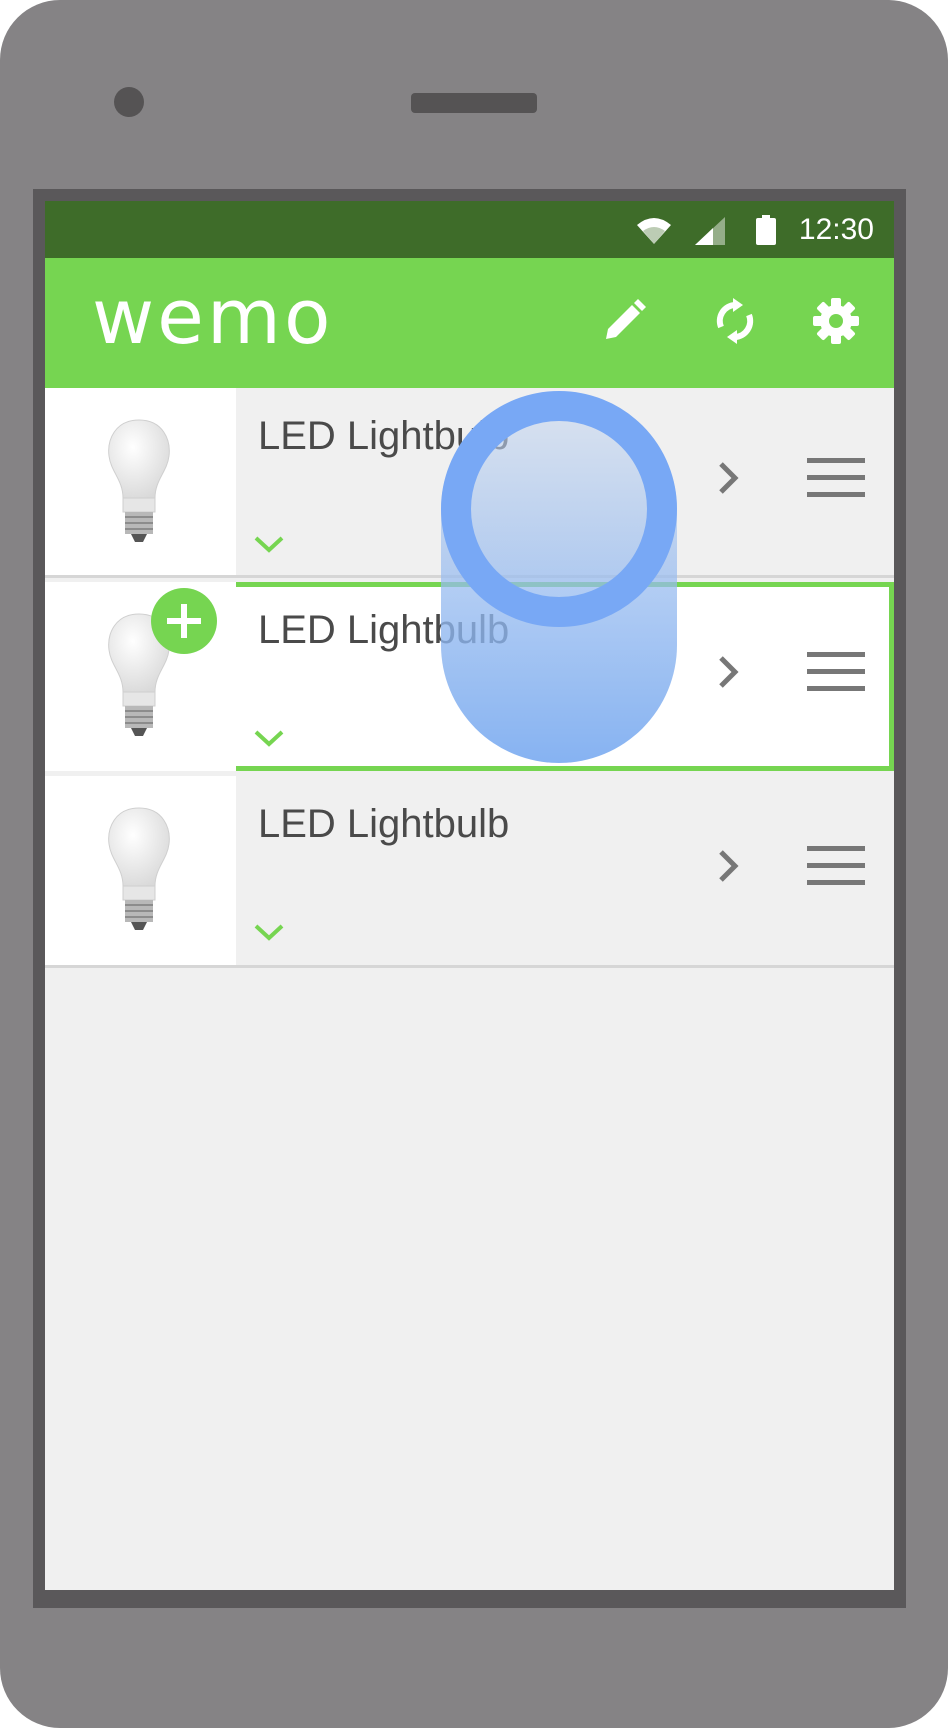 Image resolution: width=948 pixels, height=1728 pixels. Describe the element at coordinates (469, 966) in the screenshot. I see `row-divider` at that location.